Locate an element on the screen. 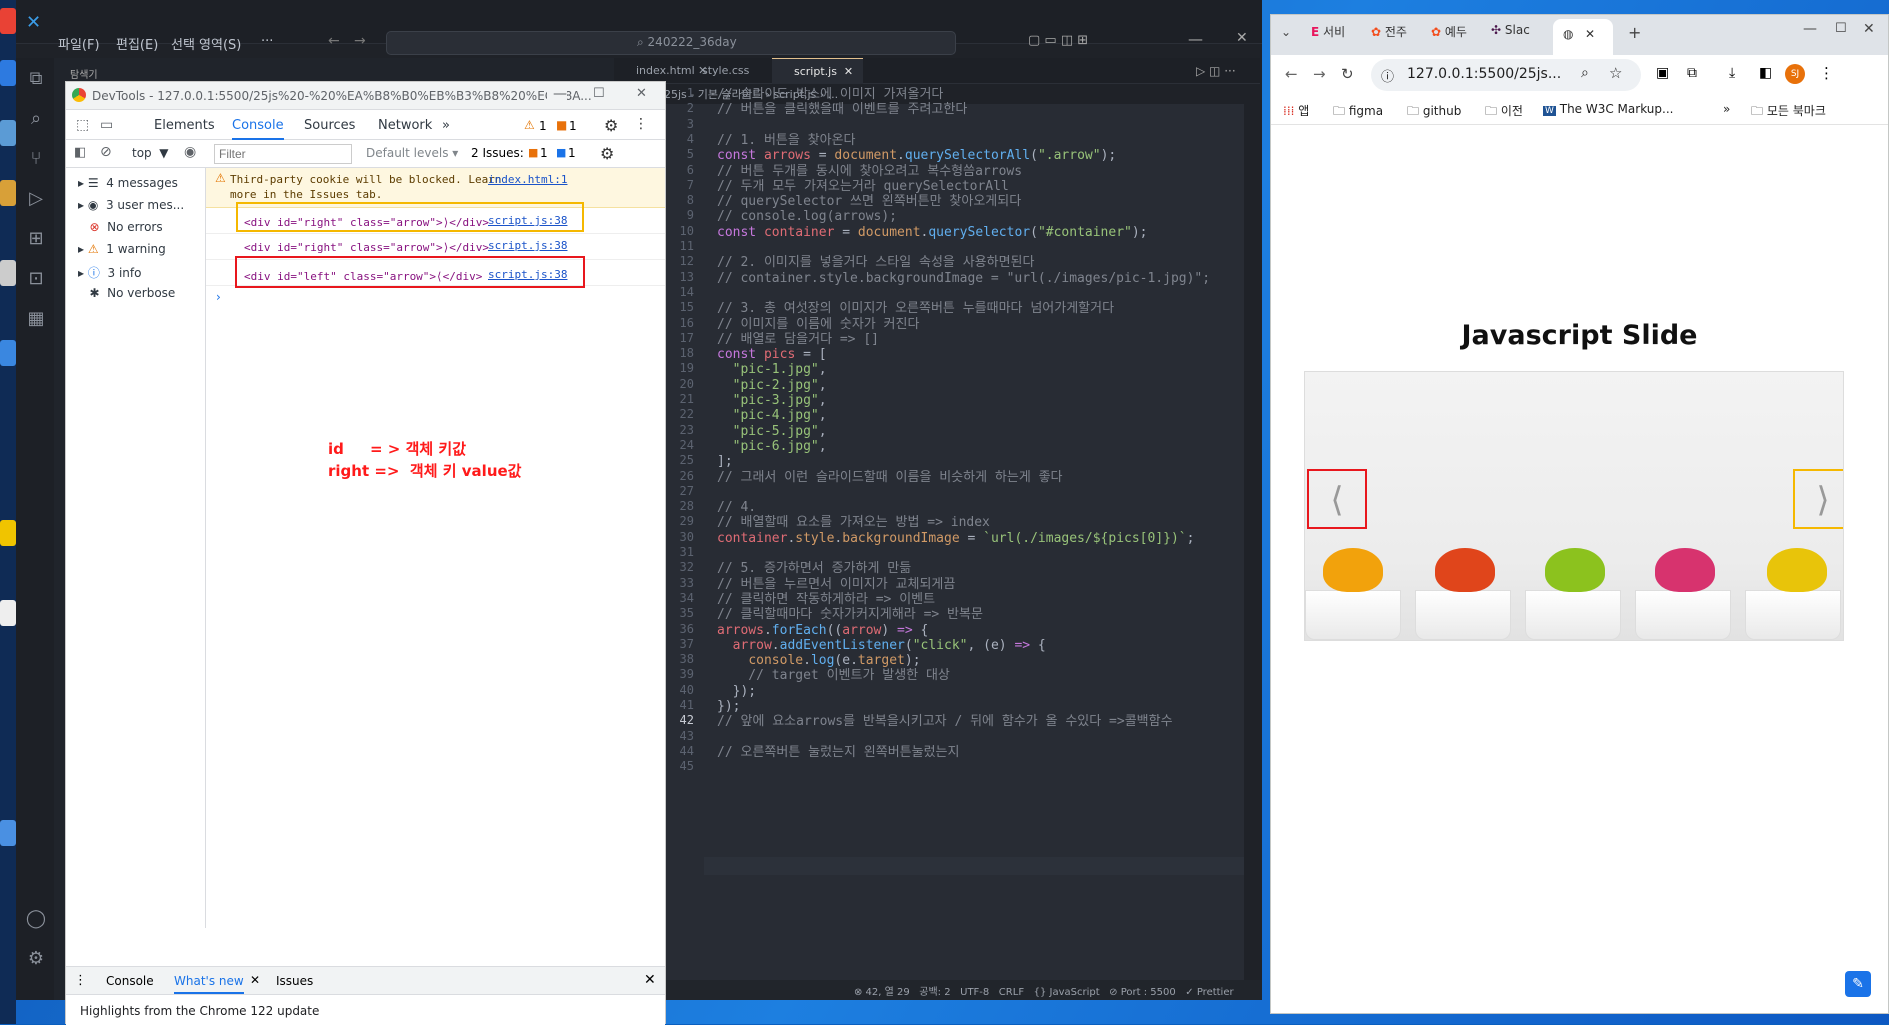 Image resolution: width=1889 pixels, height=1025 pixels. context-selector: top ▼ is located at coordinates (150, 153).